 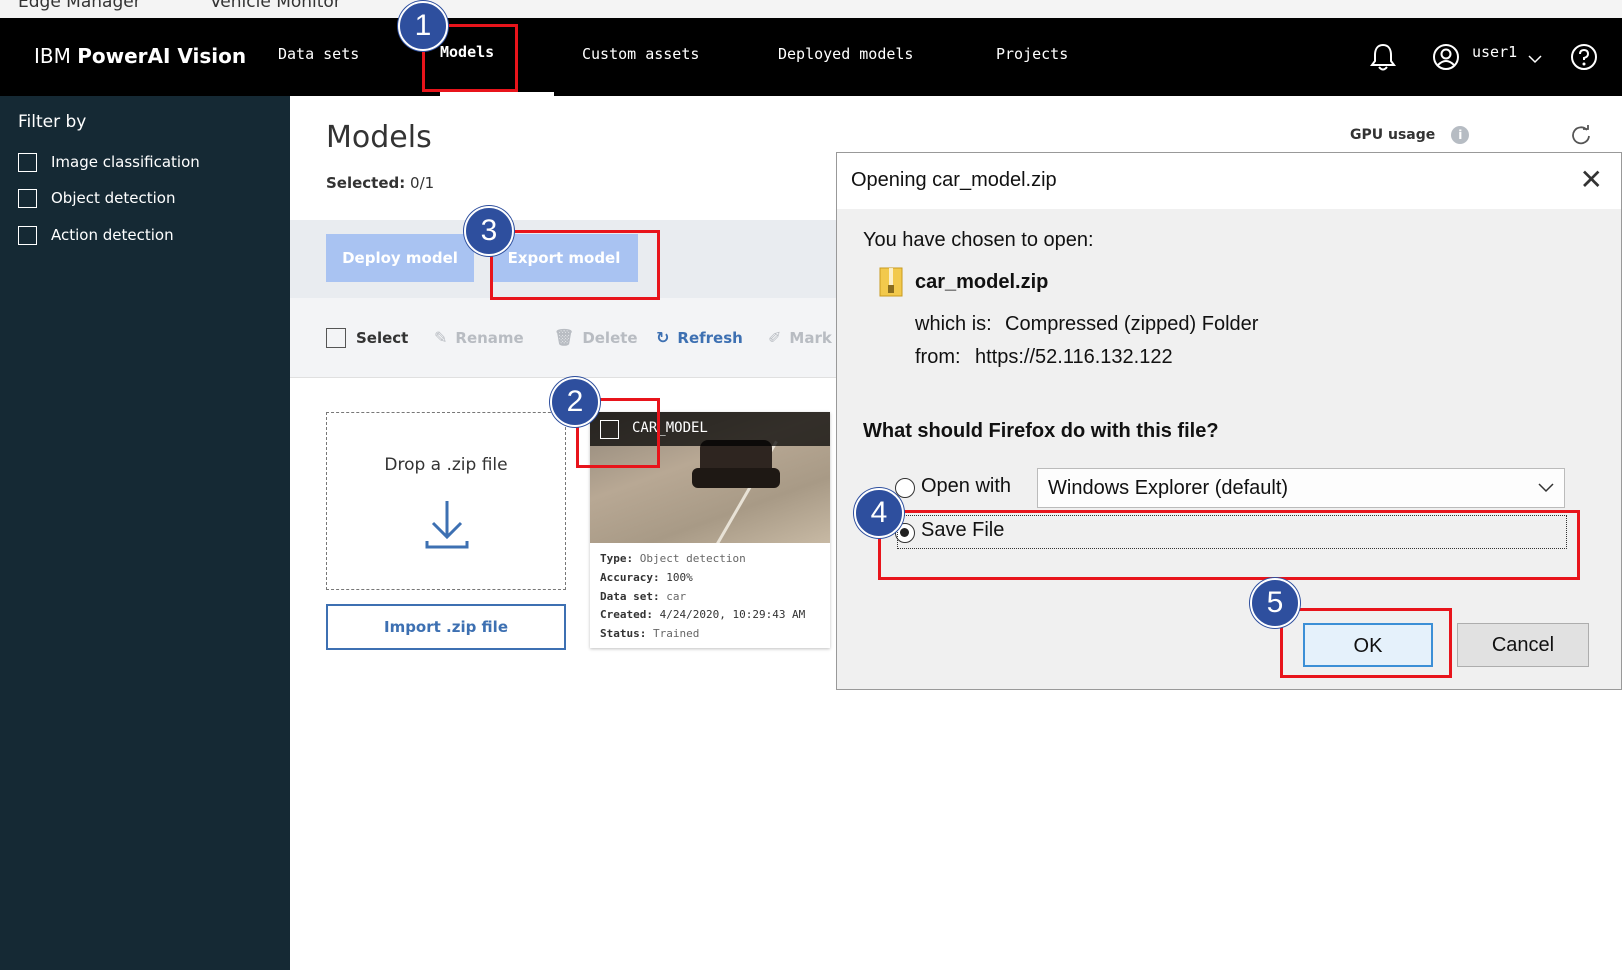 I want to click on nav-deployed-models: Deployed models, so click(x=845, y=54).